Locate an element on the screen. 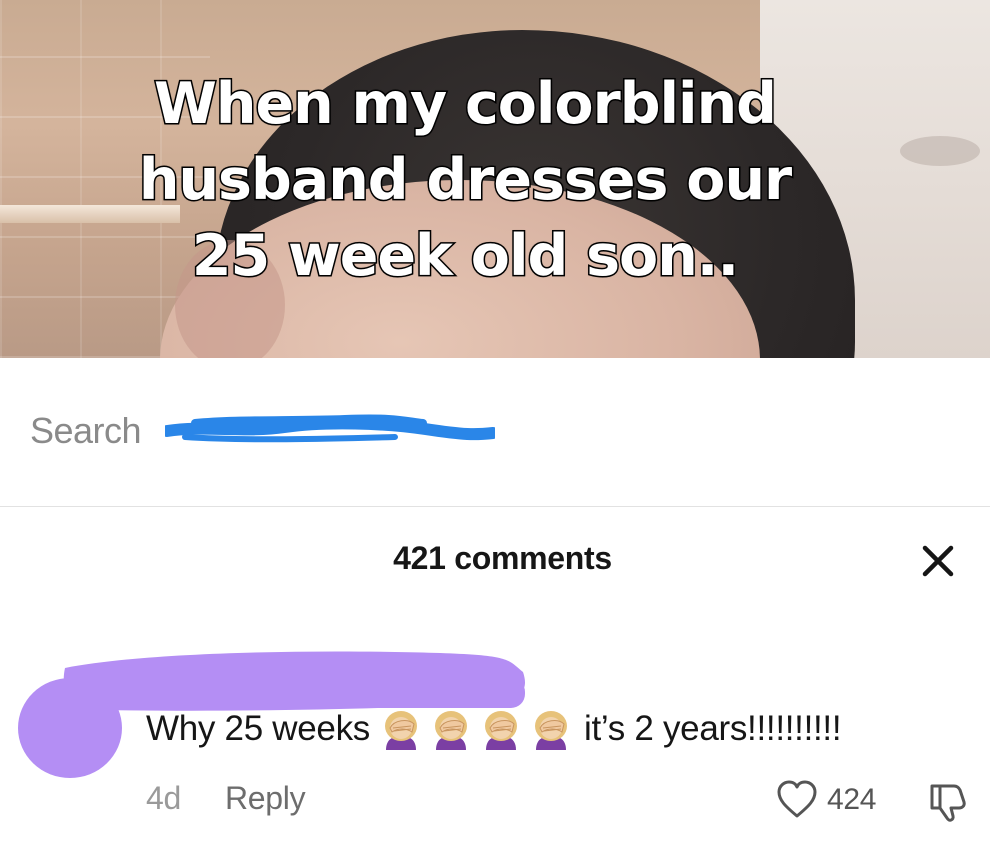  divider is located at coordinates (495, 506).